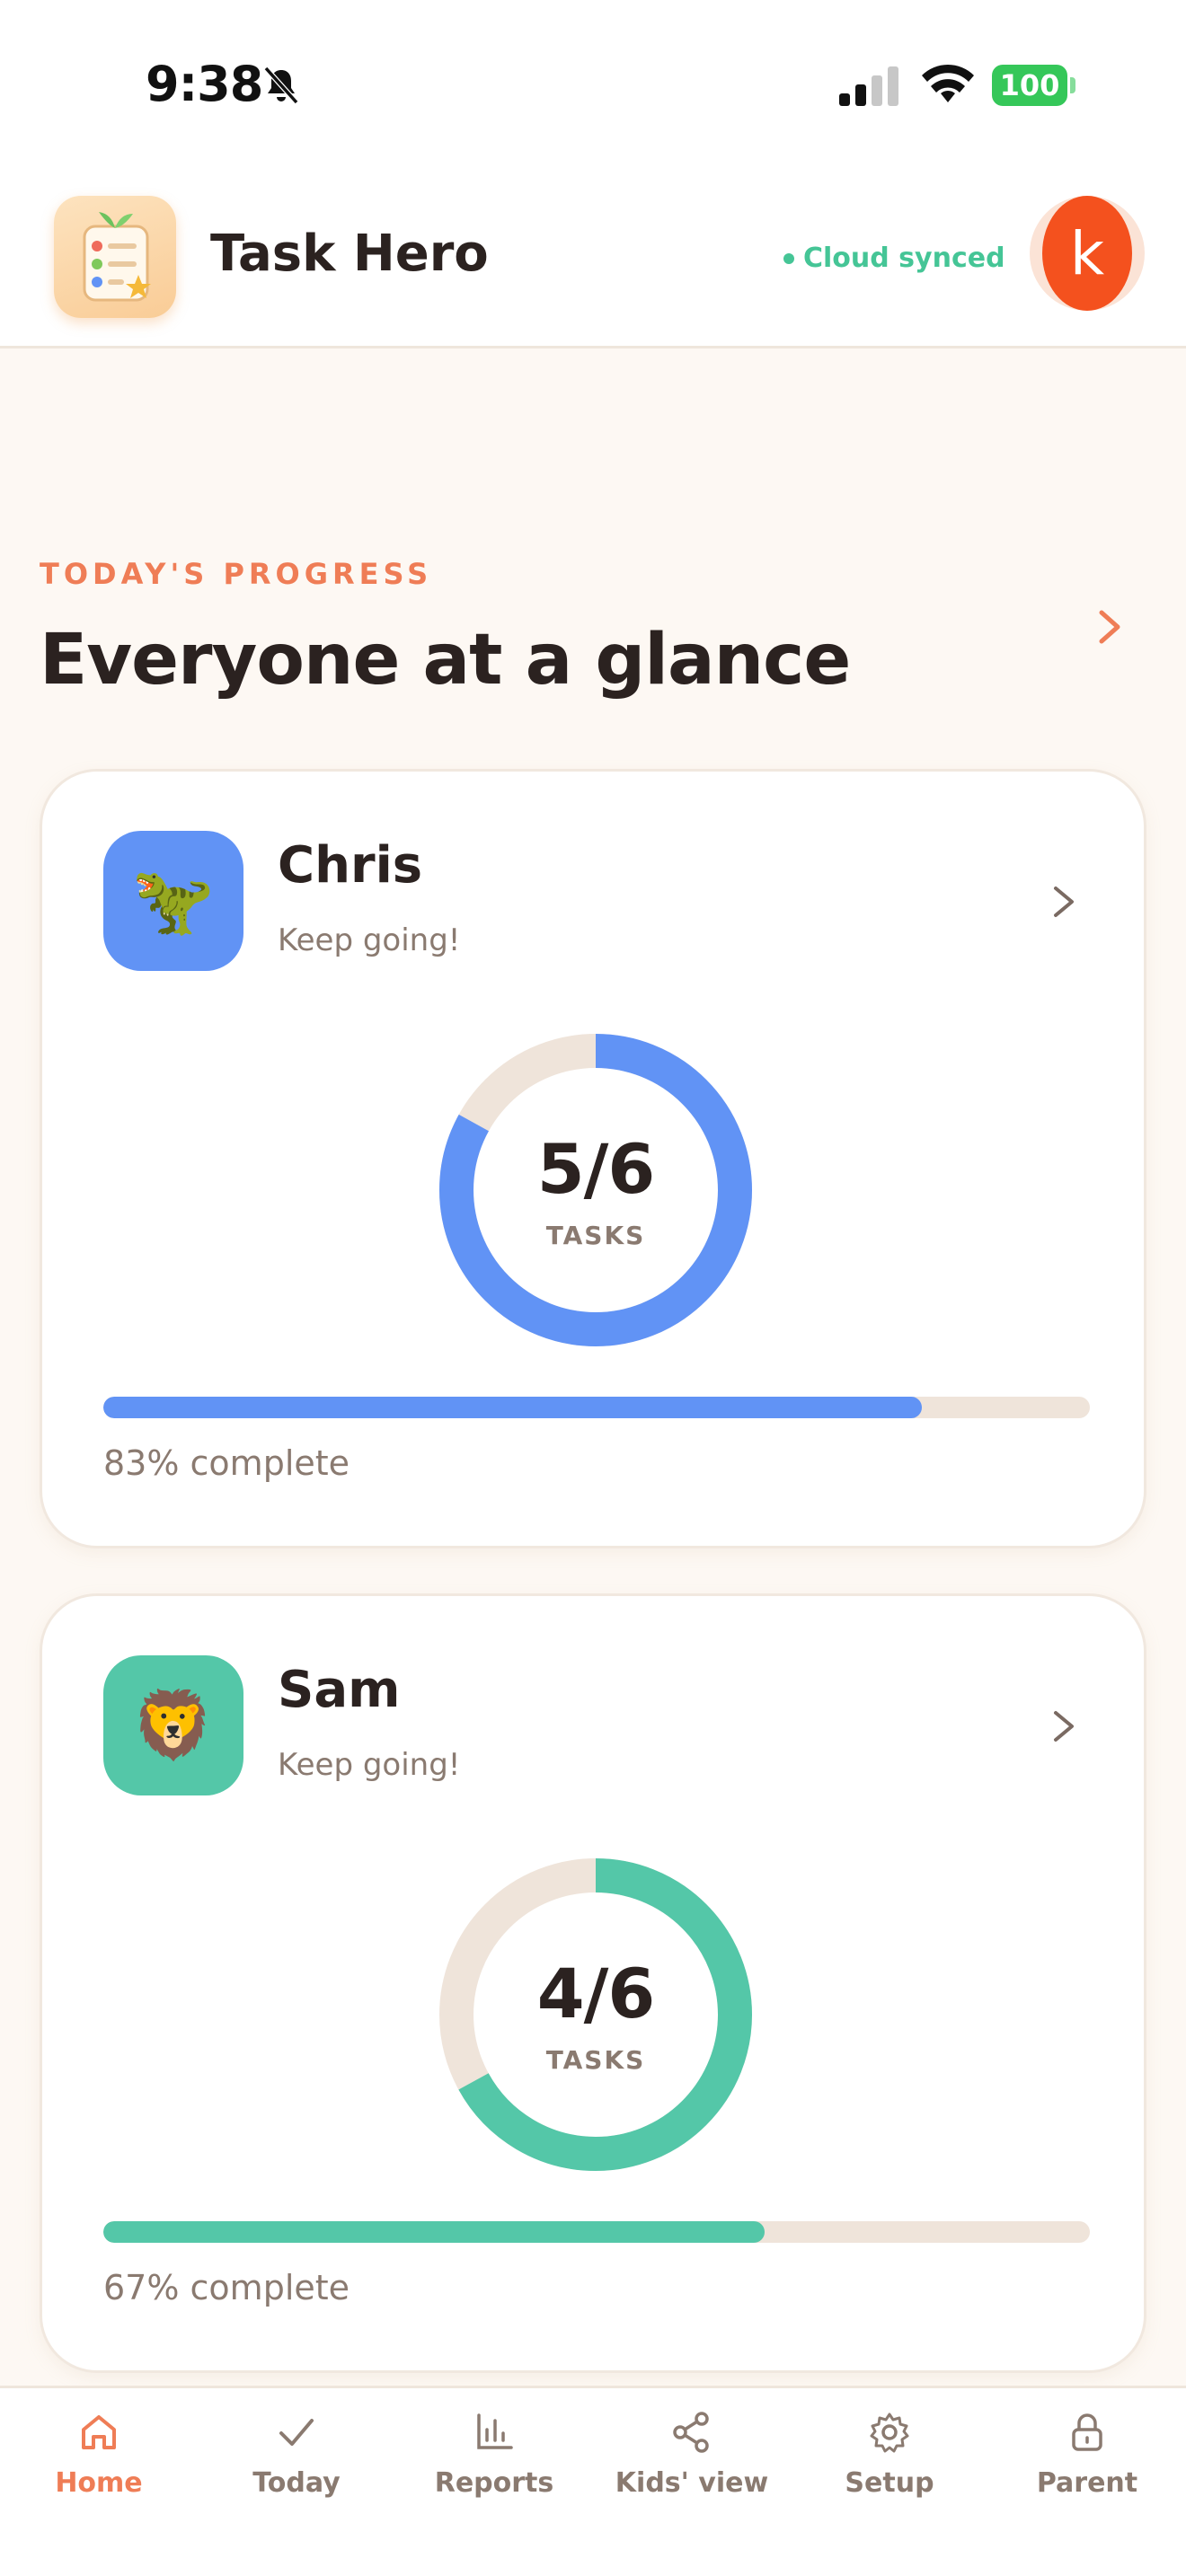  Describe the element at coordinates (226, 2287) in the screenshot. I see `progress-text: 67% complete` at that location.